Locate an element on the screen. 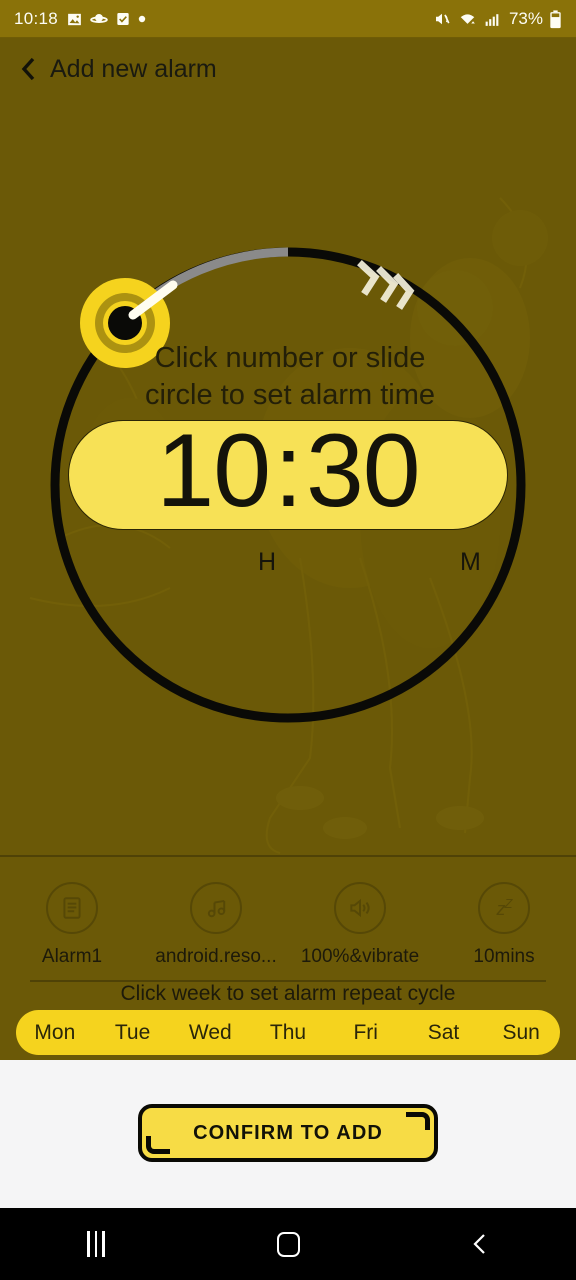 The width and height of the screenshot is (576, 1280). time-colon: : is located at coordinates (288, 471).